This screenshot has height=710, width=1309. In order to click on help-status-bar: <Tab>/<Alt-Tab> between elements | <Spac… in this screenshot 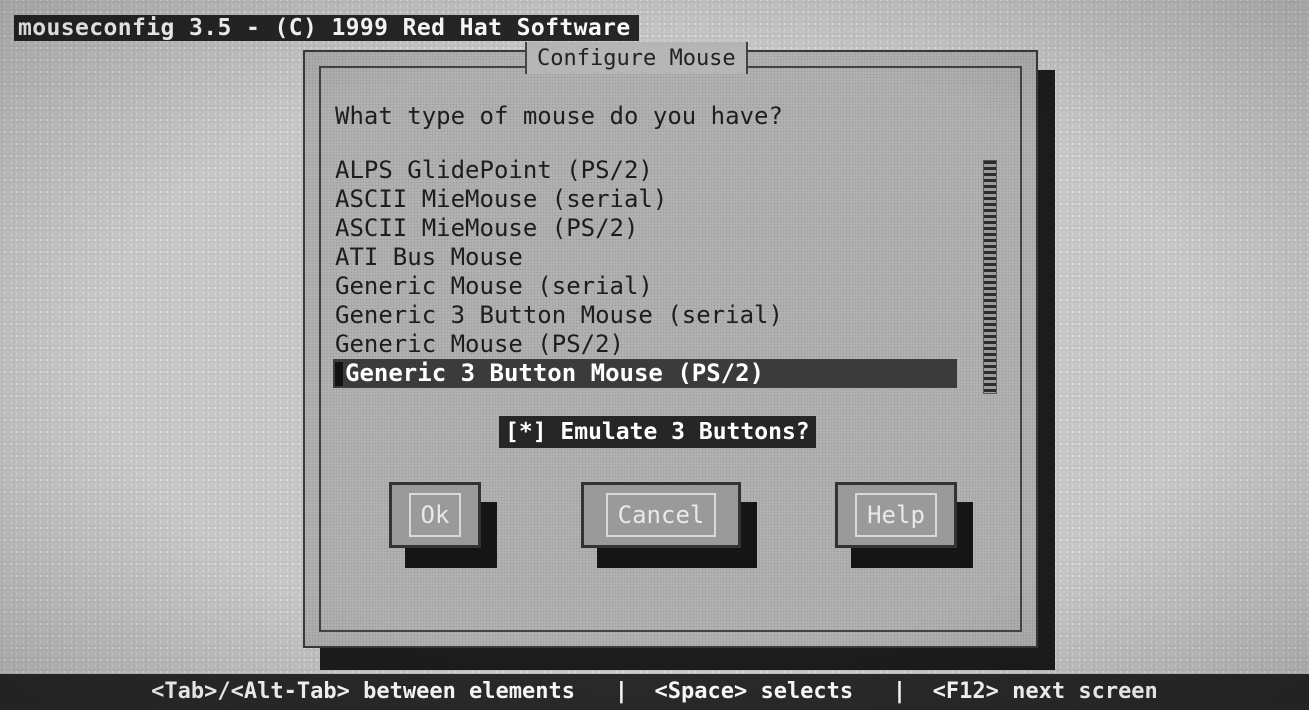, I will do `click(654, 692)`.